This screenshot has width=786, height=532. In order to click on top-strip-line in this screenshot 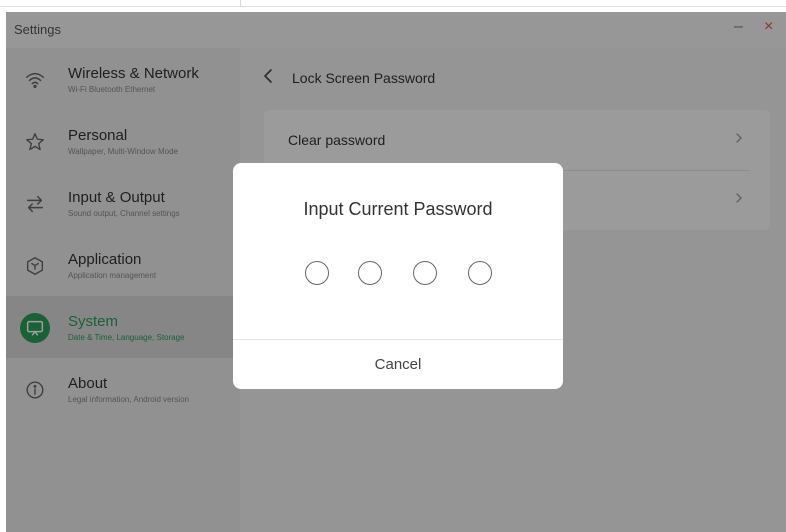, I will do `click(393, 6)`.